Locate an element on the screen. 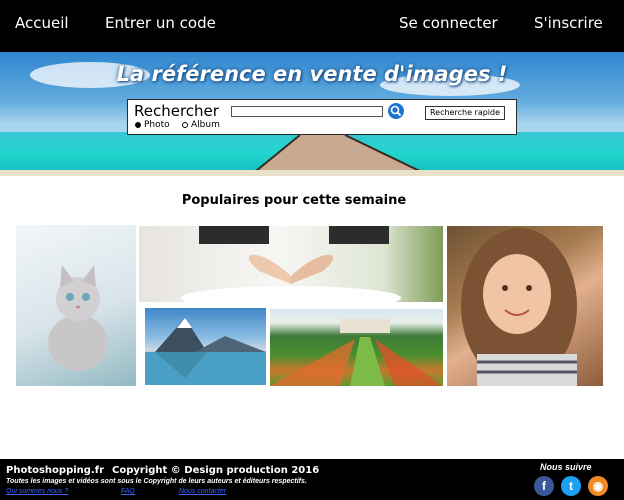  popular-section-title: Populaires pour cette semaine is located at coordinates (294, 200).